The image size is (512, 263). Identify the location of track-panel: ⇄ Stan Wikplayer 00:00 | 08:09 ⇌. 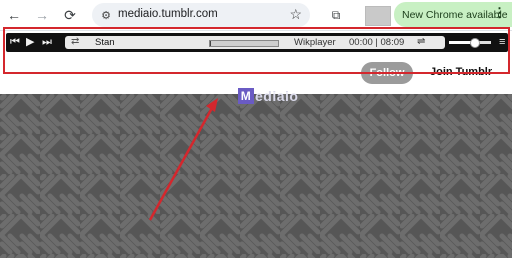
(255, 42).